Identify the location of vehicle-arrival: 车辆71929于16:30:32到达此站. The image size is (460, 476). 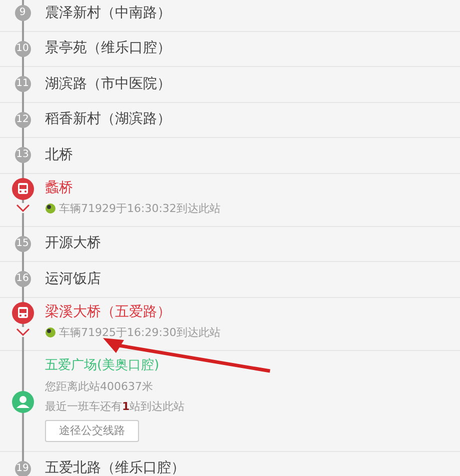
(139, 208).